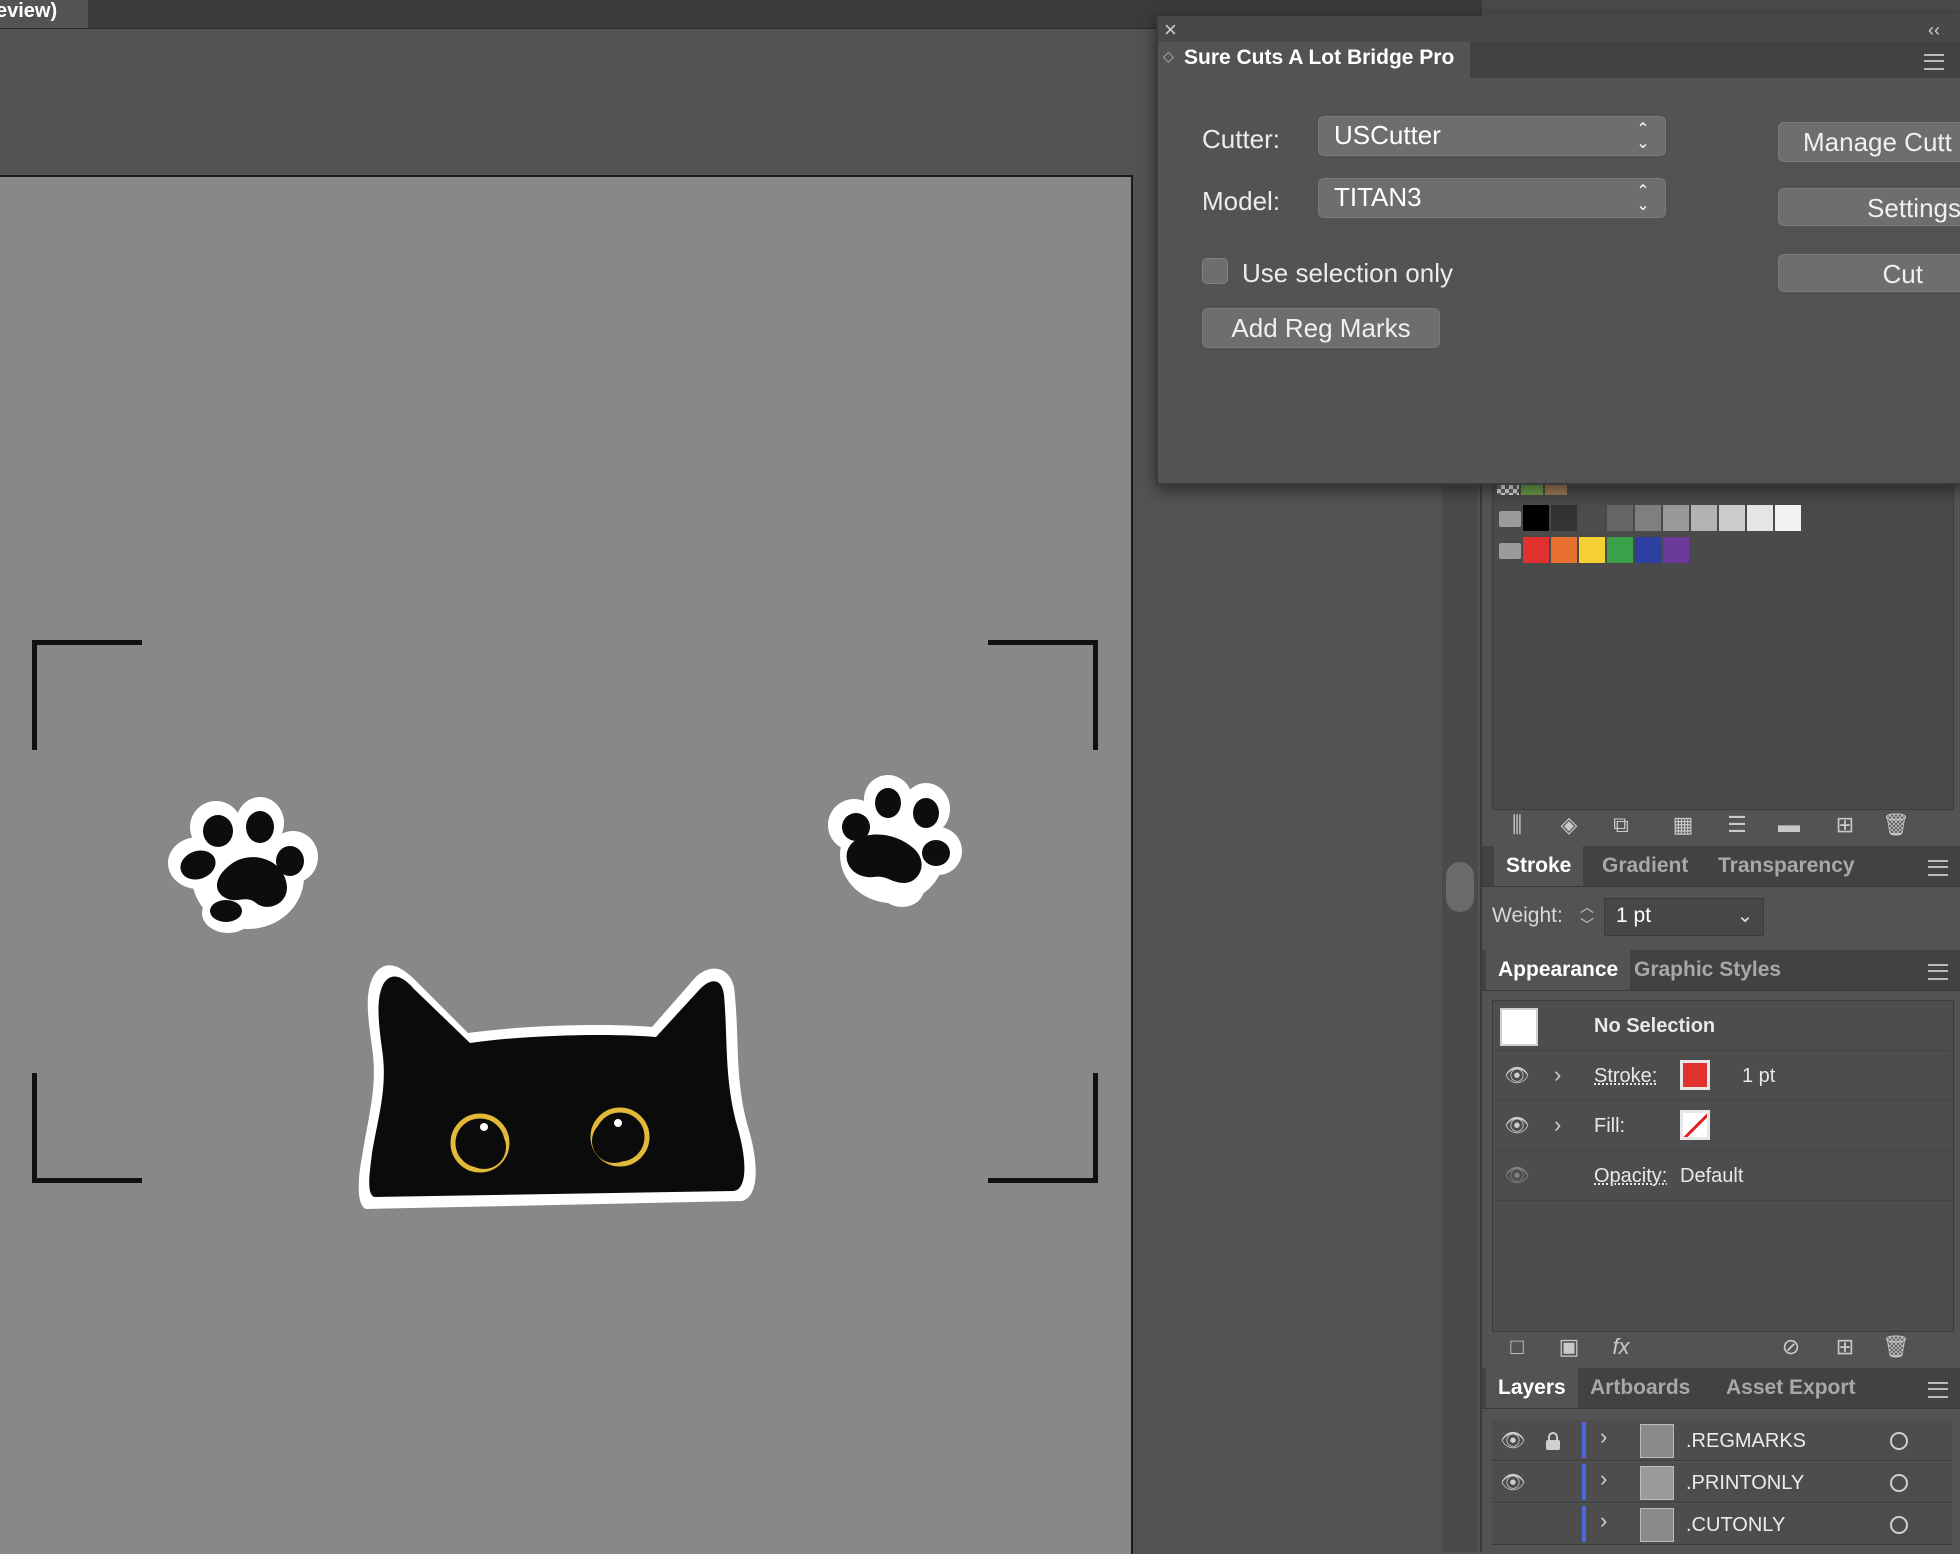 The height and width of the screenshot is (1554, 1960). Describe the element at coordinates (87, 695) in the screenshot. I see `reg-mark-top-left` at that location.